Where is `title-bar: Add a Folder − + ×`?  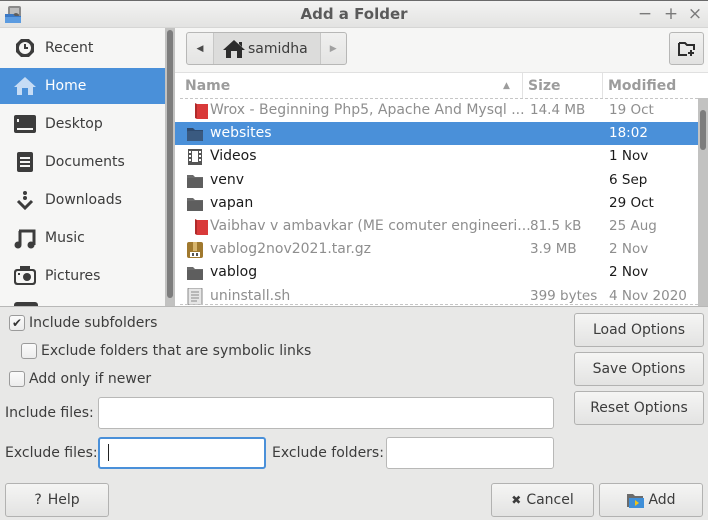 title-bar: Add a Folder − + × is located at coordinates (354, 14).